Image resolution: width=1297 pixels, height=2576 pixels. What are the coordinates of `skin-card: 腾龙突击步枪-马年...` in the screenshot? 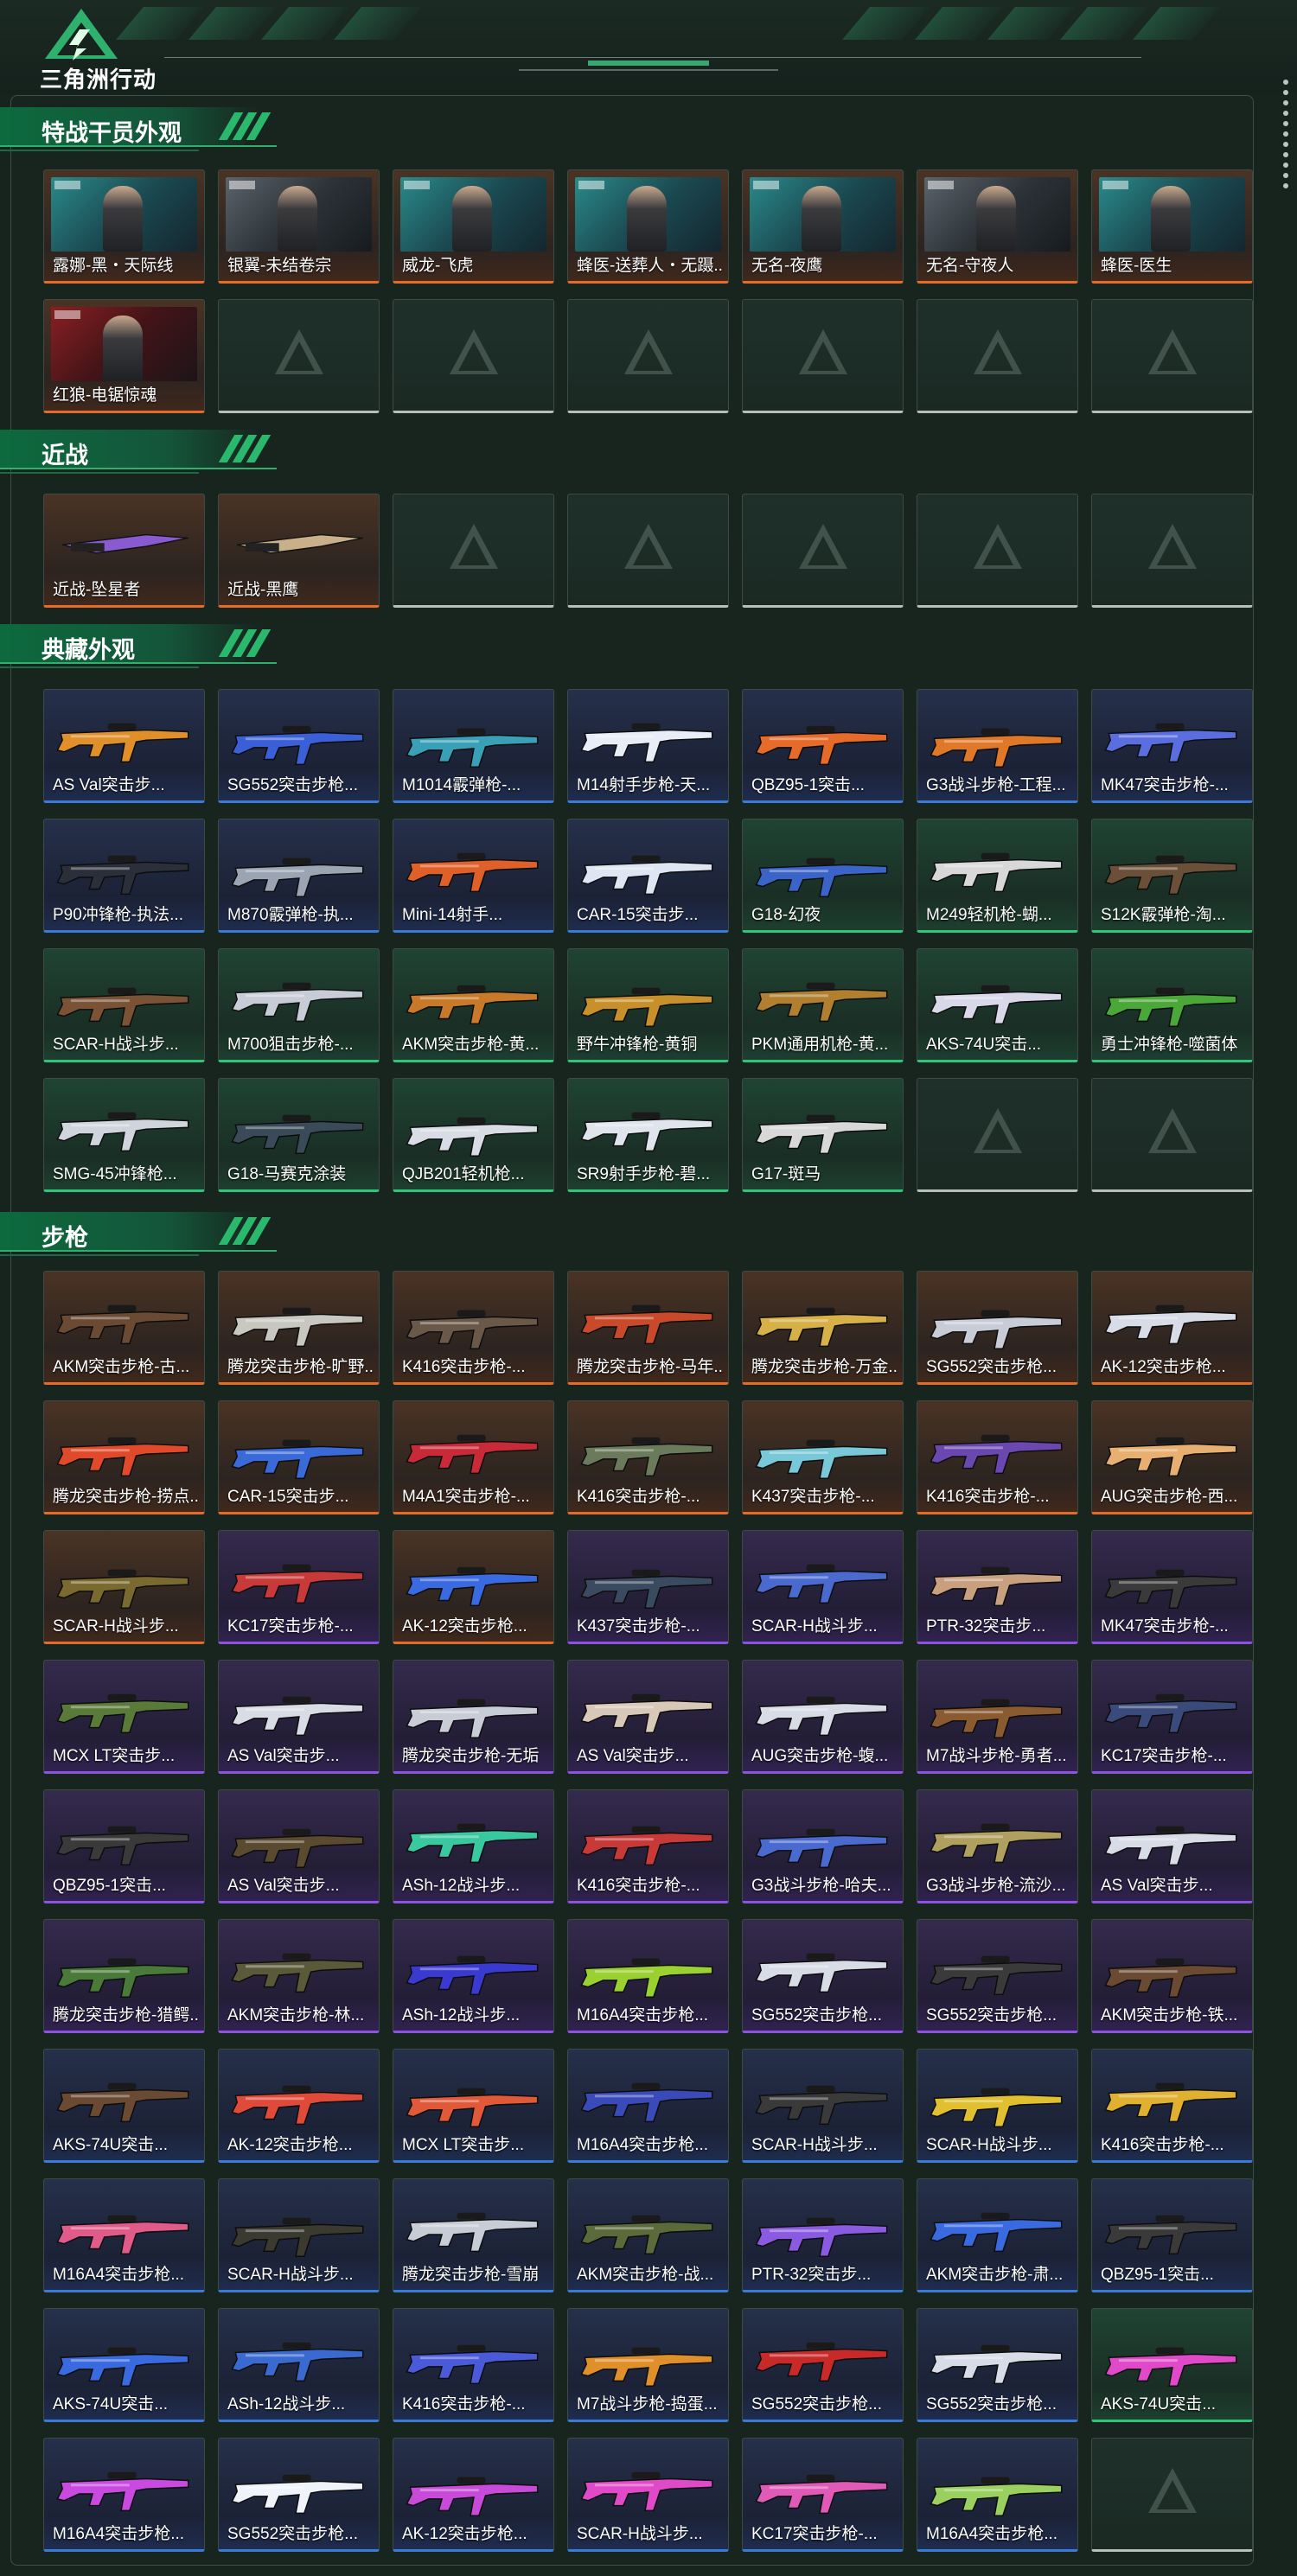 It's located at (648, 1328).